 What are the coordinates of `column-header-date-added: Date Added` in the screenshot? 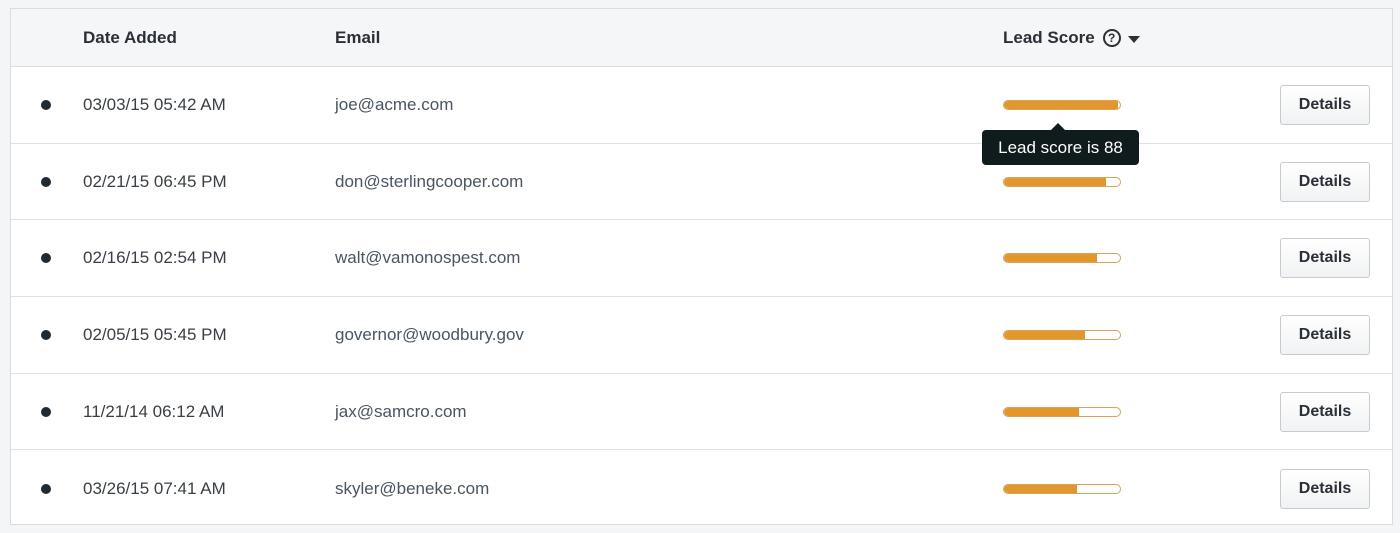 It's located at (130, 38).